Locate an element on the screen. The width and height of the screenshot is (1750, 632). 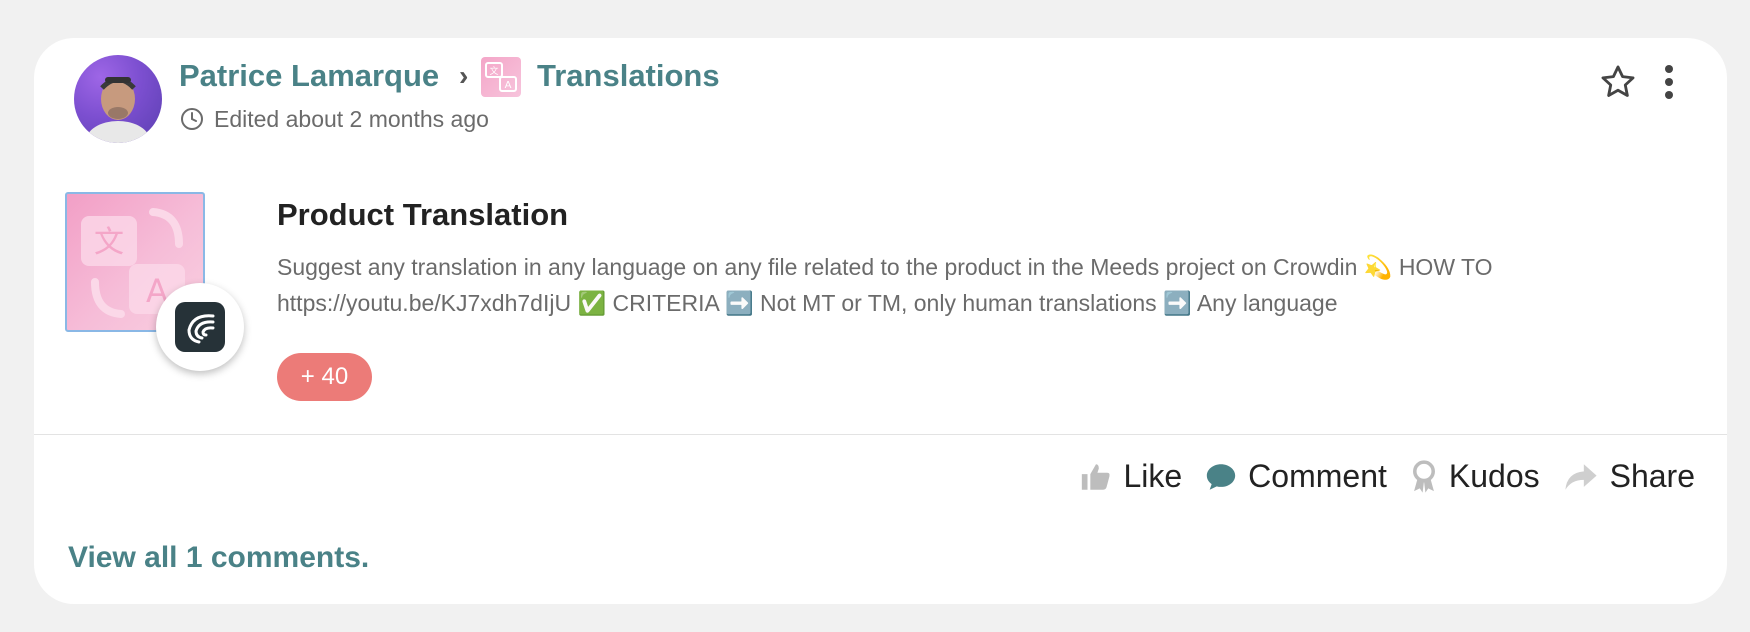
like-icon is located at coordinates (1096, 476).